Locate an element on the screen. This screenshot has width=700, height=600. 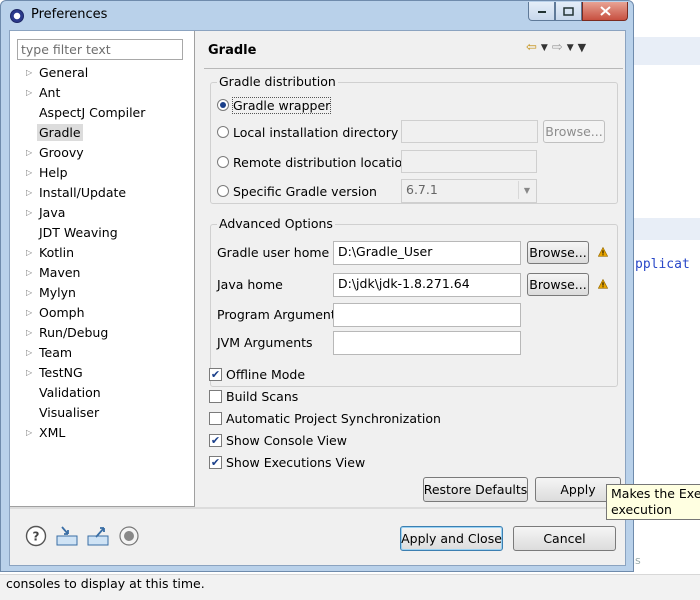
page-navigation: ⇦ ▼ ⇨ ▼ ▼ is located at coordinates (556, 47).